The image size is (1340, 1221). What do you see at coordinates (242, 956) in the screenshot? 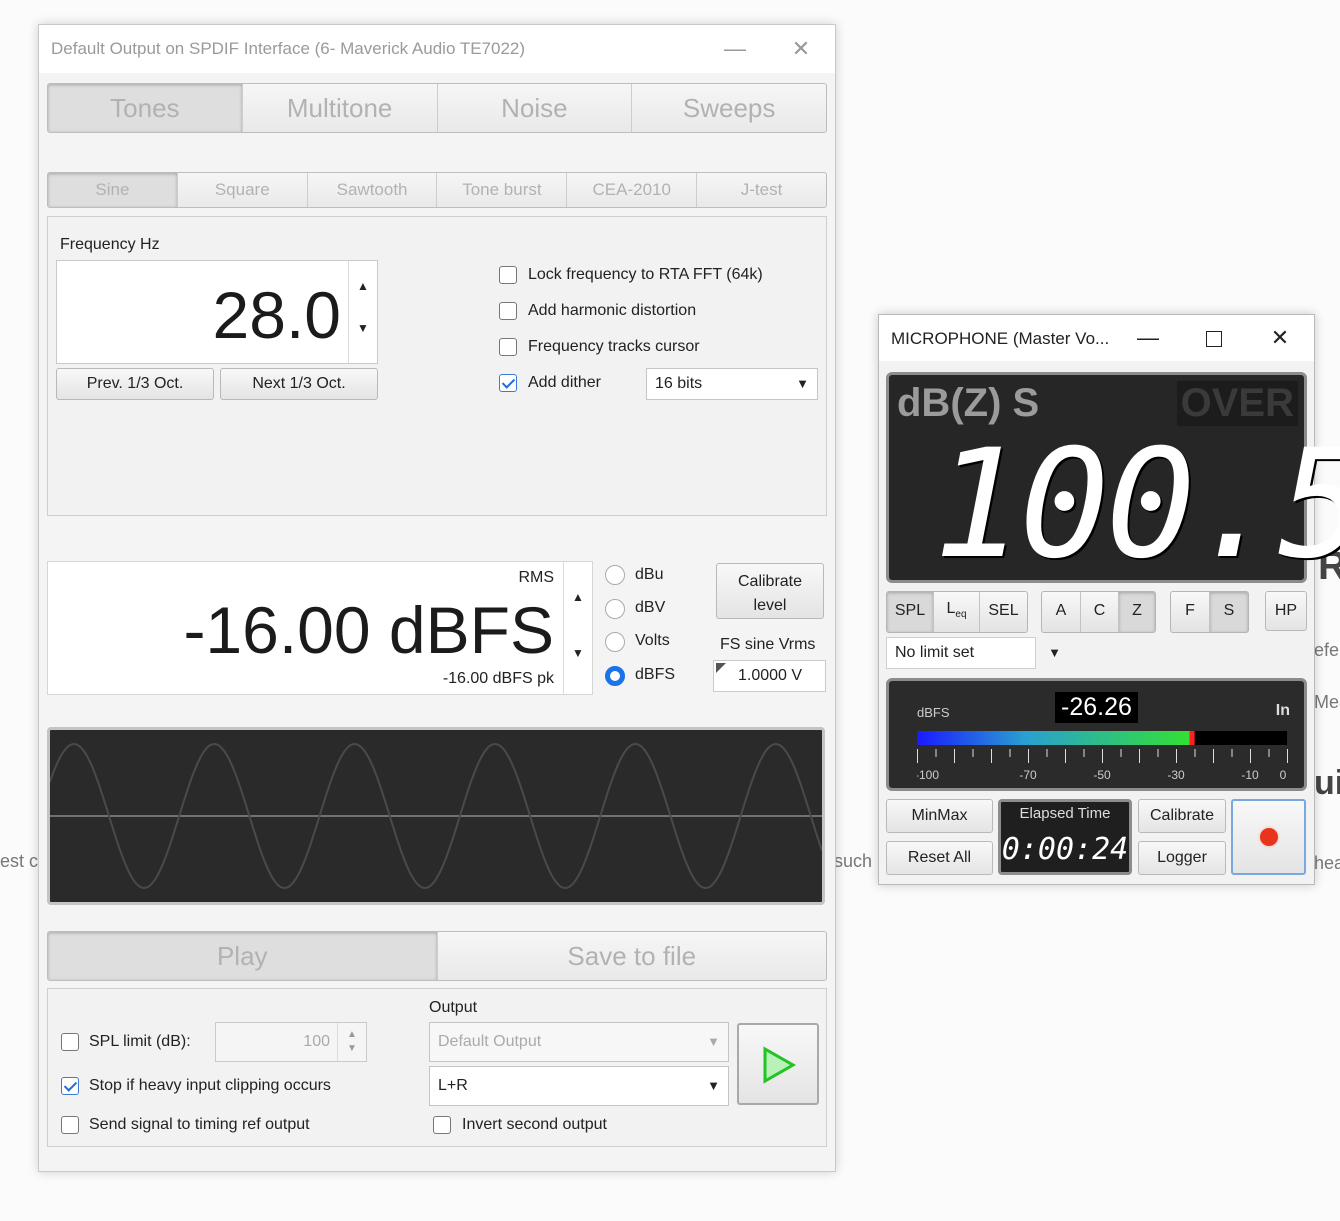
I see `play-tab-button: Play` at bounding box center [242, 956].